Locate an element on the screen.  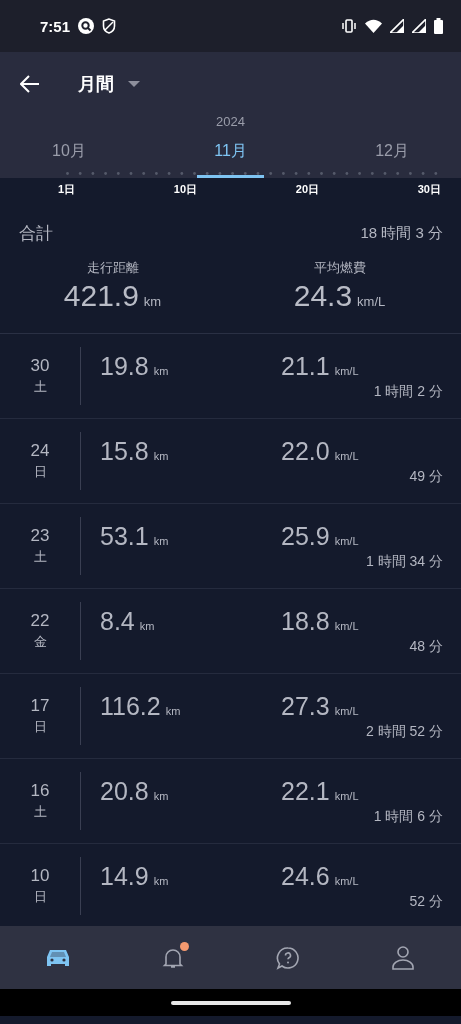
distance-label: 走行距離 is located at coordinates (112, 268).